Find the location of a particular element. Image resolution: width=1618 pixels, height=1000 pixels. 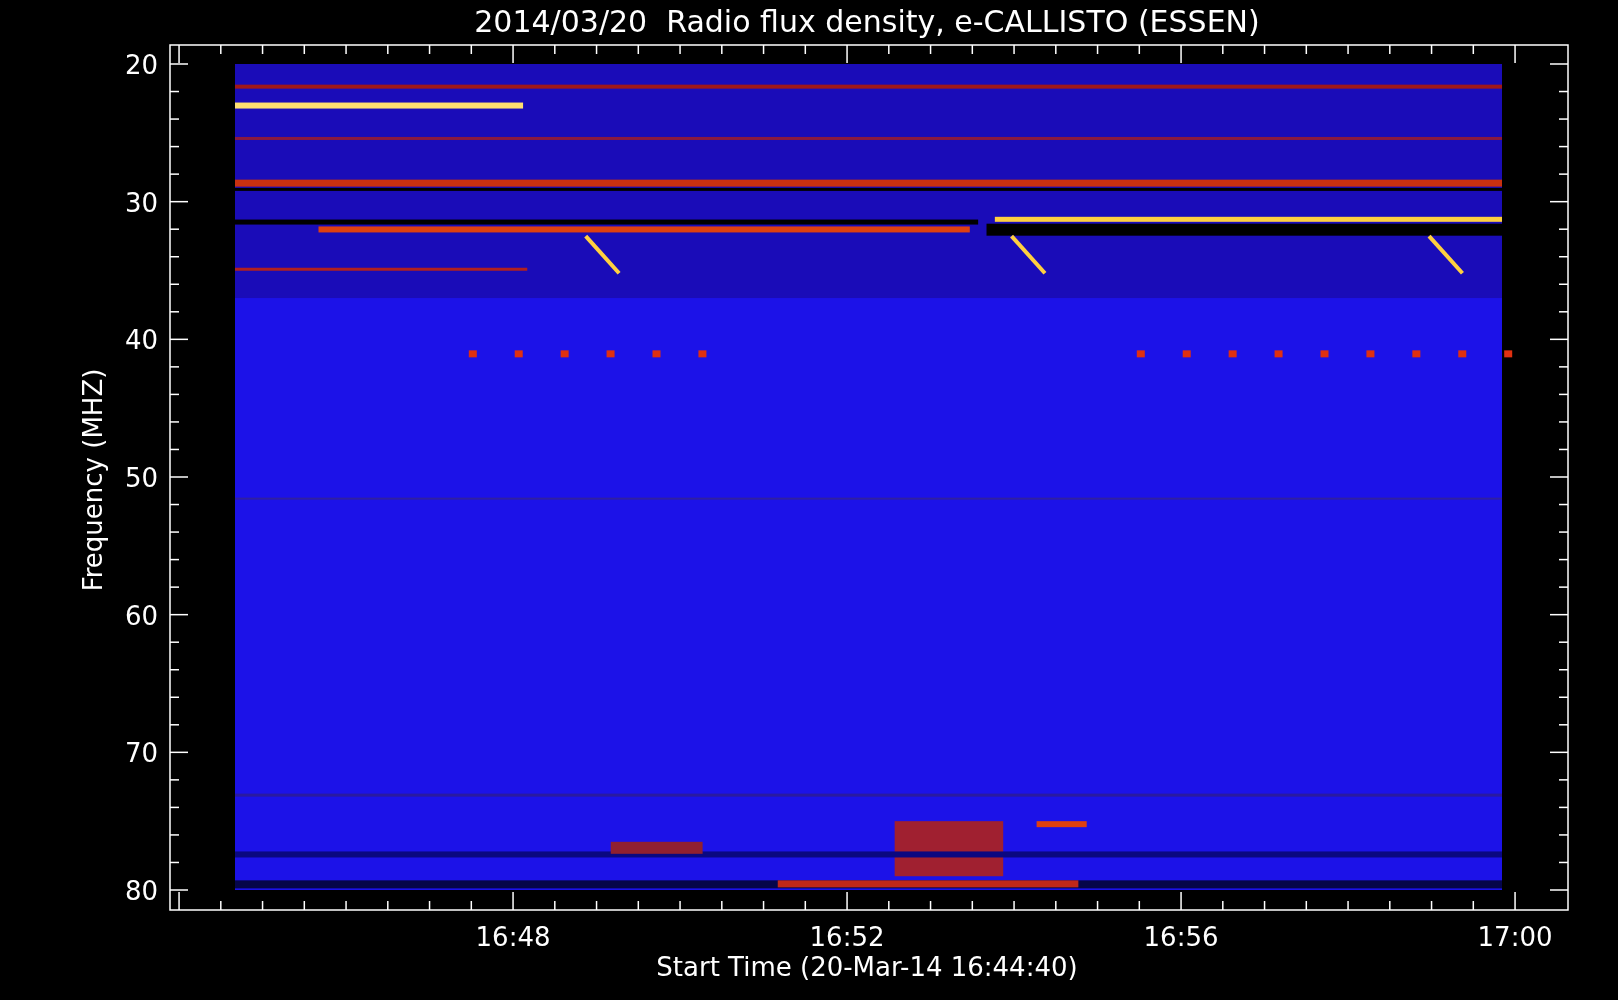

axis-label: Start Time (20-Mar-14 16:44:40) is located at coordinates (867, 967).